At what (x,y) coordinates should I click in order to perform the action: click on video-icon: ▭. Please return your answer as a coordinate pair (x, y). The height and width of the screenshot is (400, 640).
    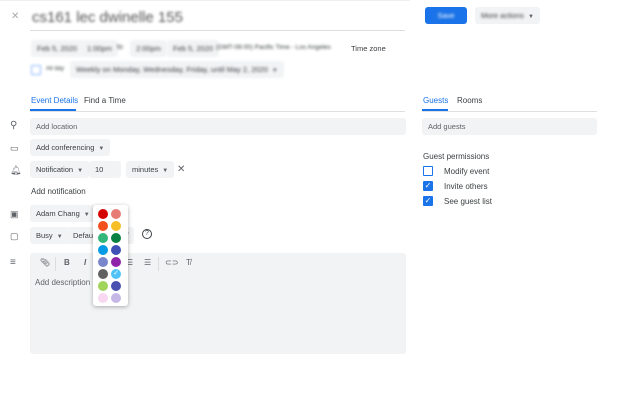
    Looking at the image, I should click on (14, 148).